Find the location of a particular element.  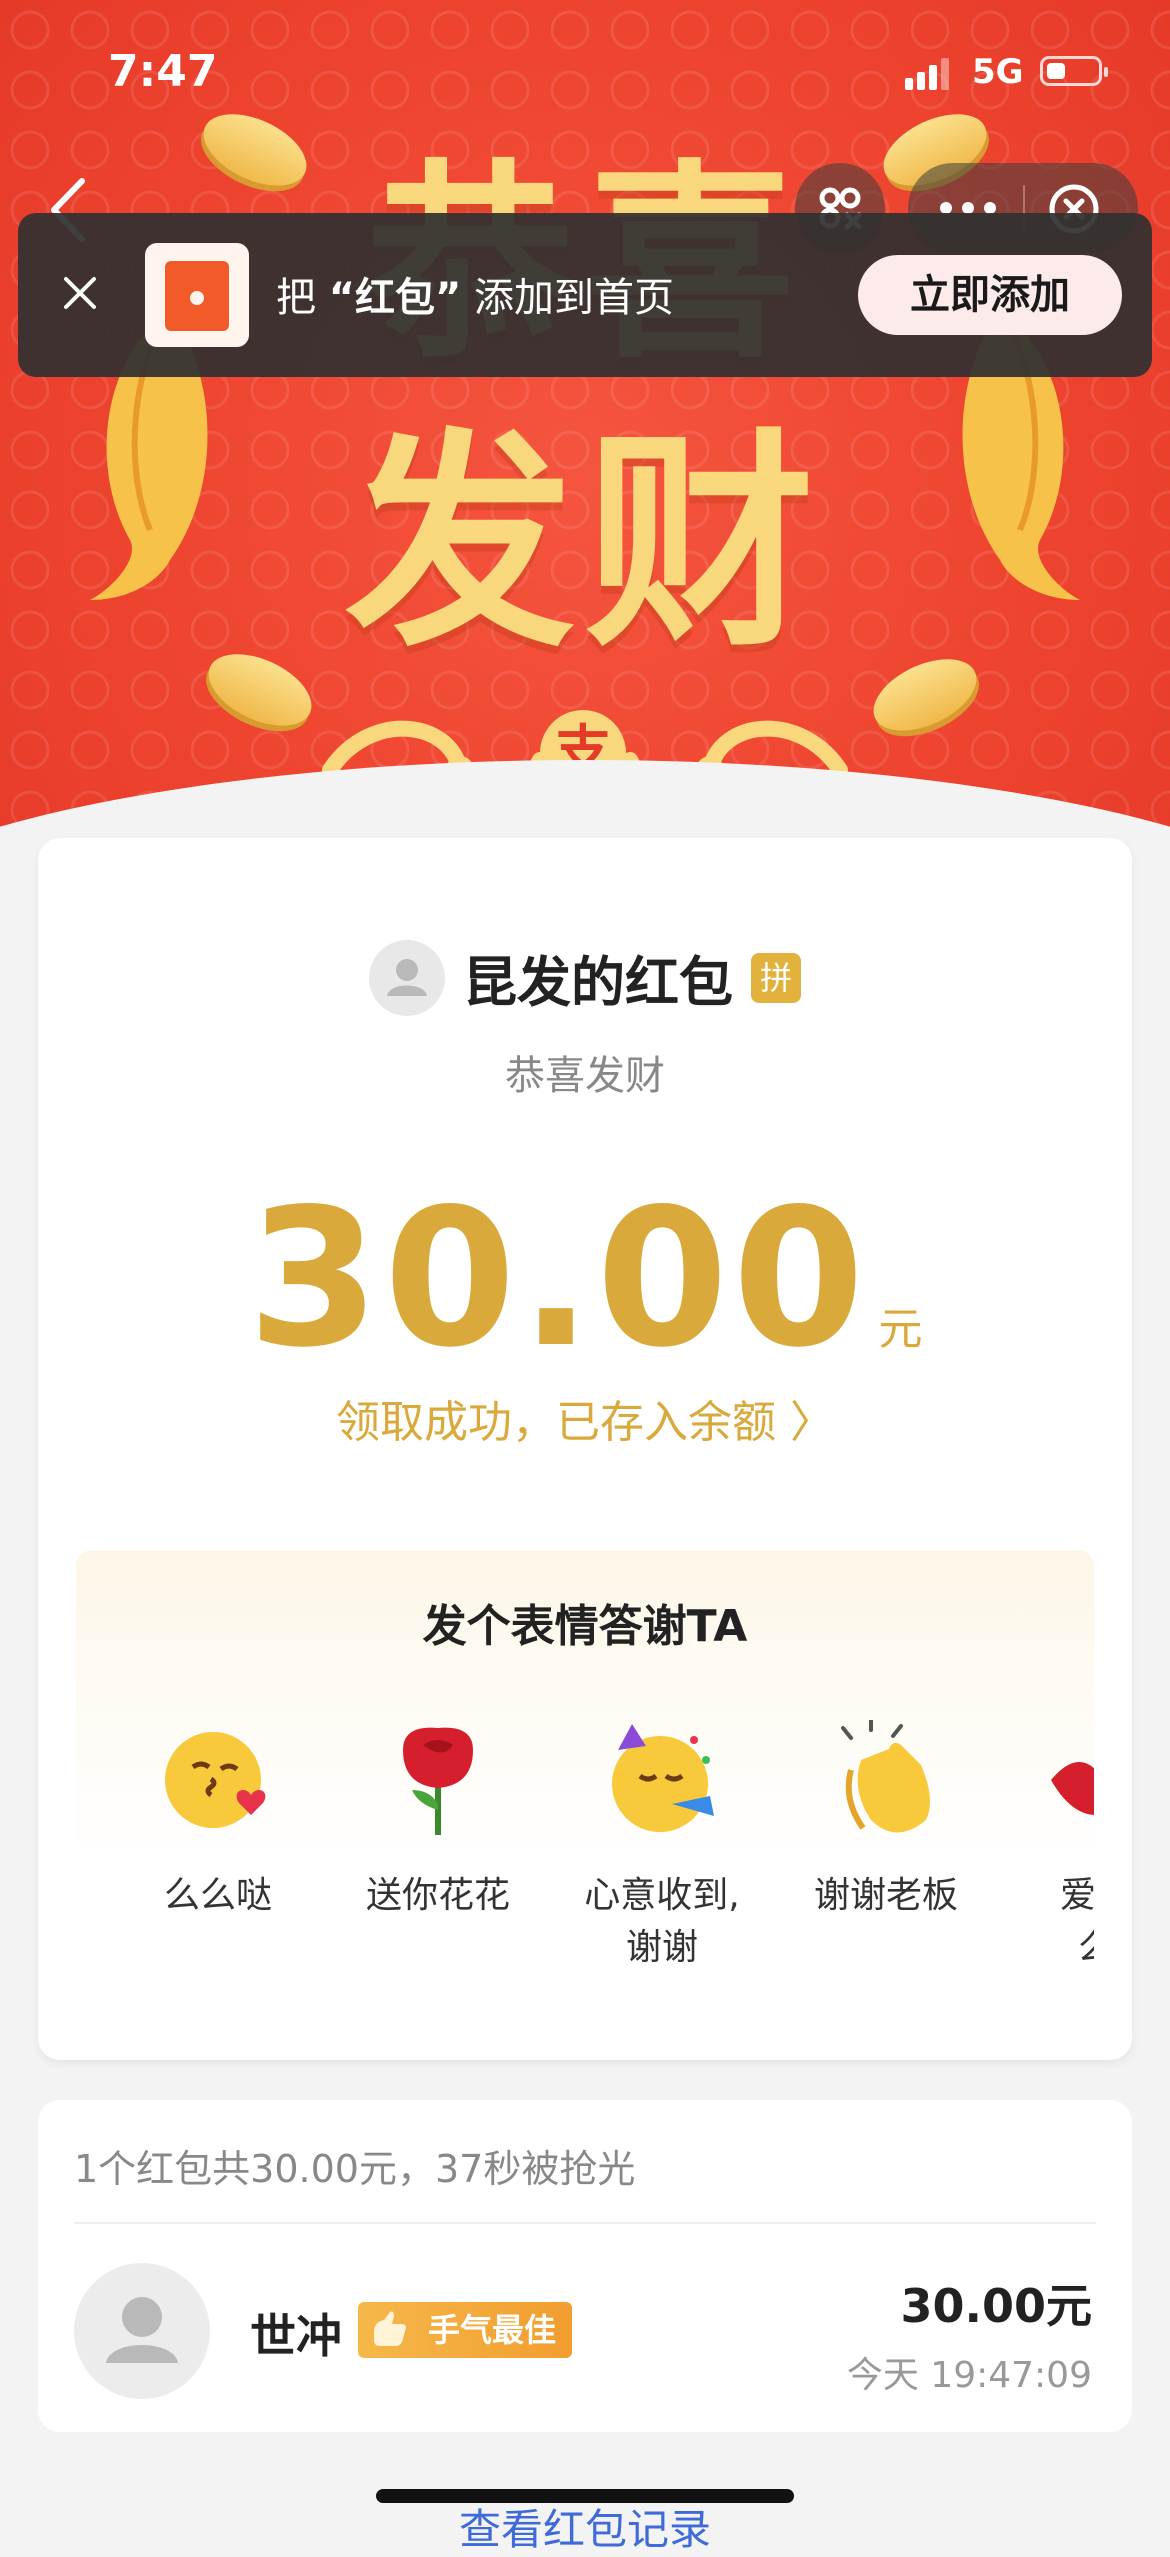

emoji-clap-item: 谢谢老板 is located at coordinates (886, 1821).